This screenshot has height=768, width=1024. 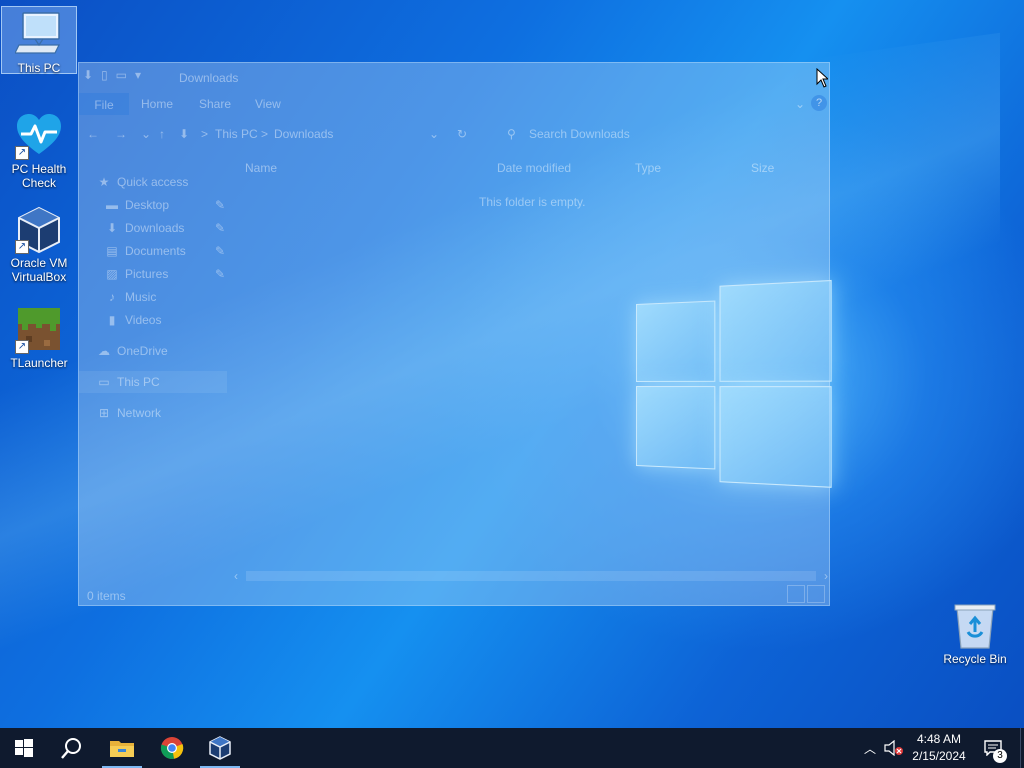 What do you see at coordinates (39, 330) in the screenshot?
I see `tlauncher-icon: ↗` at bounding box center [39, 330].